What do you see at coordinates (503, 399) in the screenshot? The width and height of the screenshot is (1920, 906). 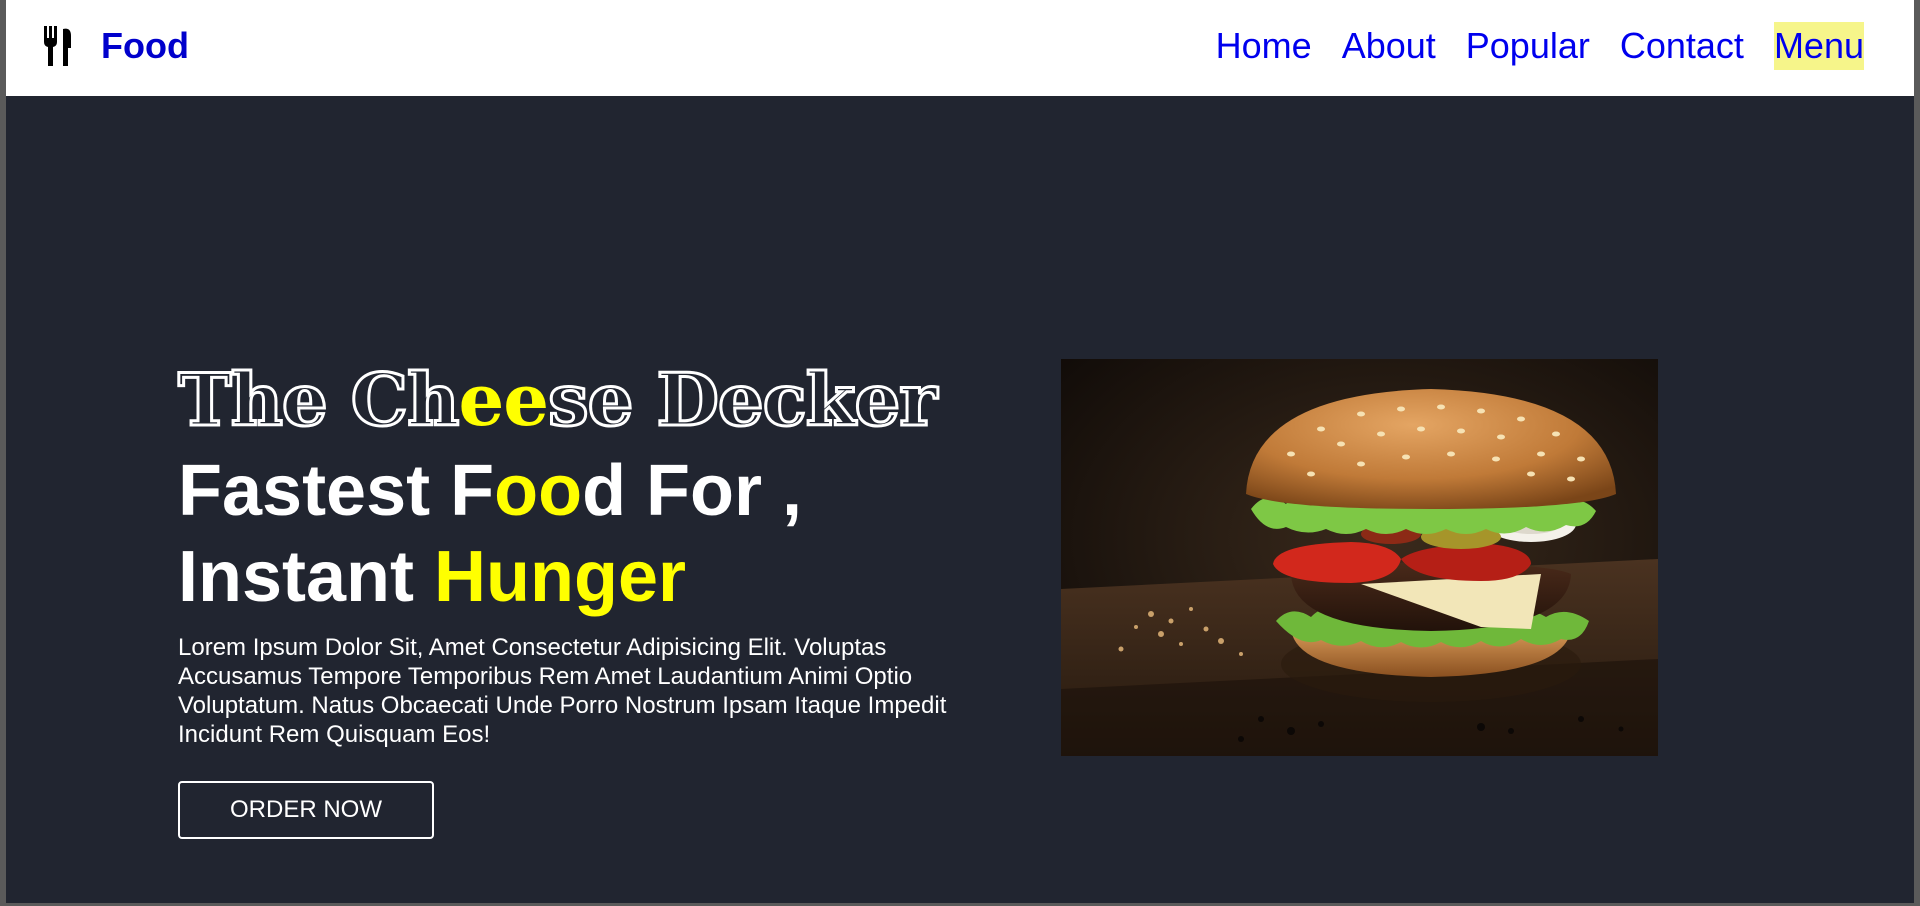 I see `hero-title-highlight: ee` at bounding box center [503, 399].